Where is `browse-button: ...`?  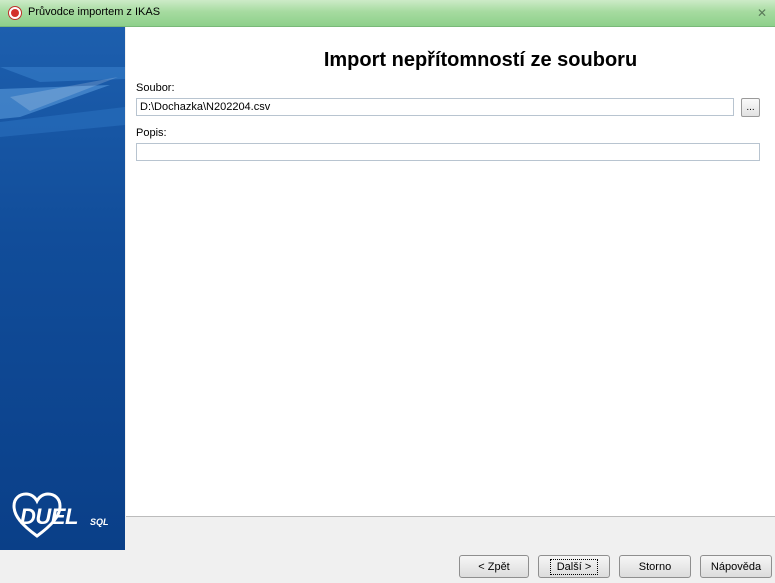
browse-button: ... is located at coordinates (750, 107).